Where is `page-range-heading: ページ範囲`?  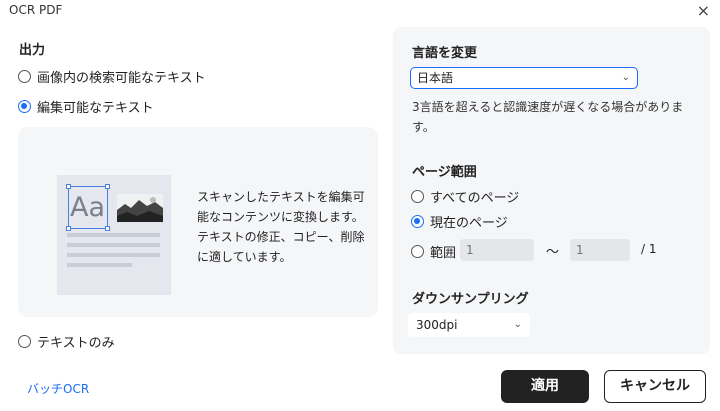 page-range-heading: ページ範囲 is located at coordinates (444, 172).